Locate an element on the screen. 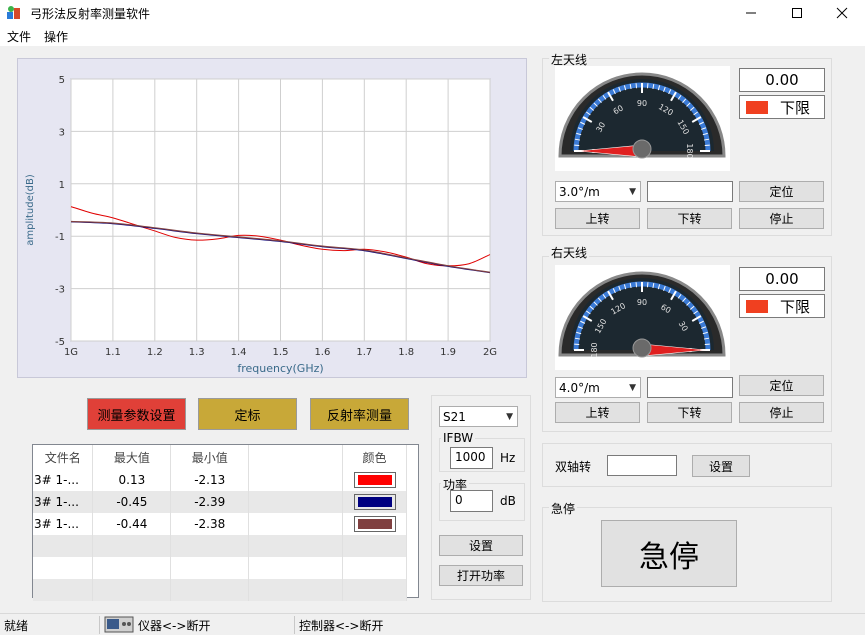 The height and width of the screenshot is (635, 865). window-title: 弓形法反射率测量软件 is located at coordinates (90, 14).